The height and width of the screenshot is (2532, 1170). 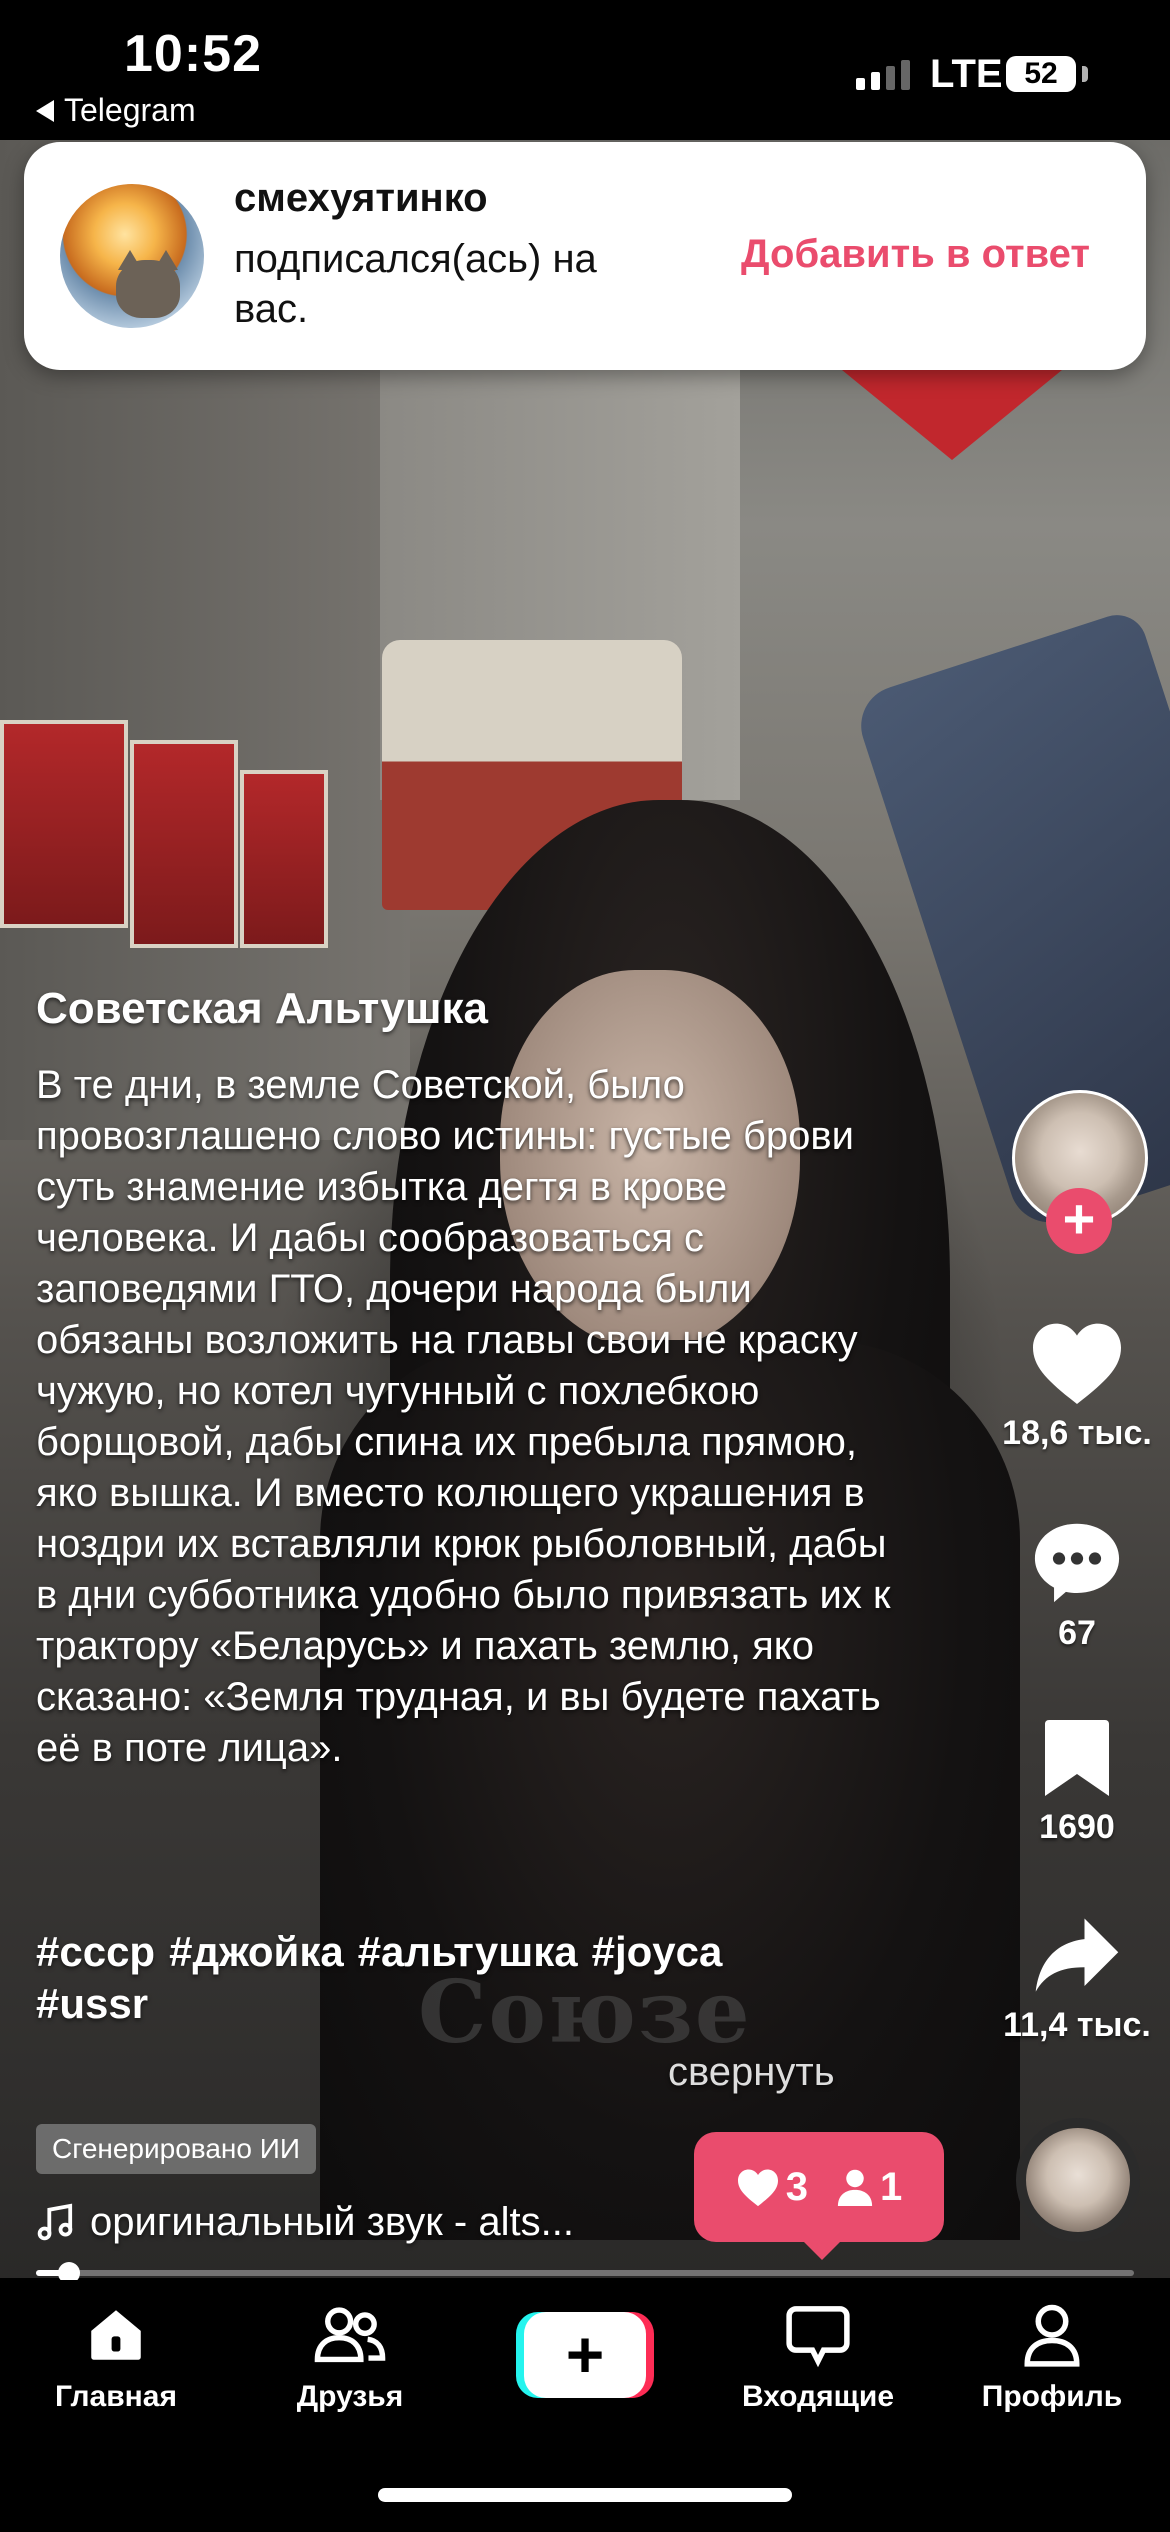 I want to click on friends-icon, so click(x=350, y=2335).